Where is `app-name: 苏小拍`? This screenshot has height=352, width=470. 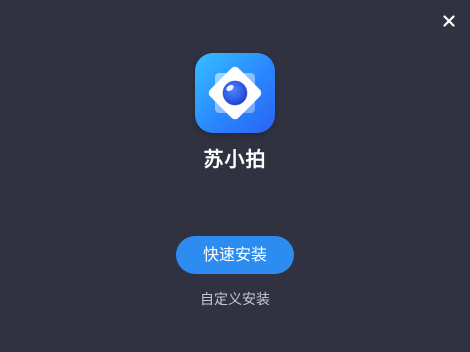
app-name: 苏小拍 is located at coordinates (235, 159).